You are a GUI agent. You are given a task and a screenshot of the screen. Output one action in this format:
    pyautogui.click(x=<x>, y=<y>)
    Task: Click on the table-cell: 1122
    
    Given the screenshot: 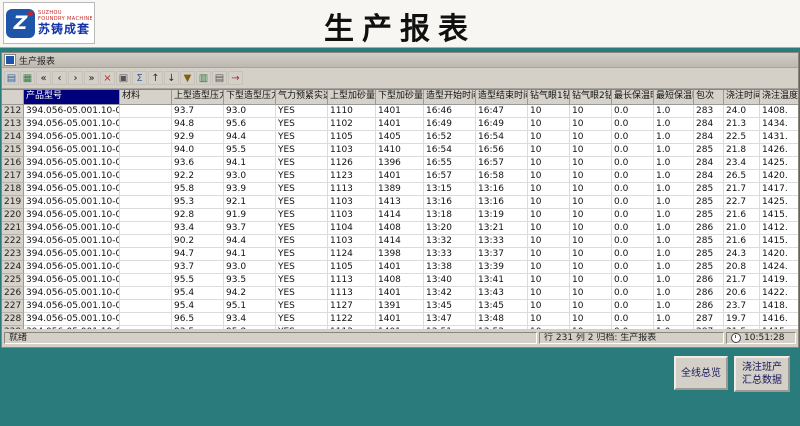 What is the action you would take?
    pyautogui.click(x=352, y=319)
    